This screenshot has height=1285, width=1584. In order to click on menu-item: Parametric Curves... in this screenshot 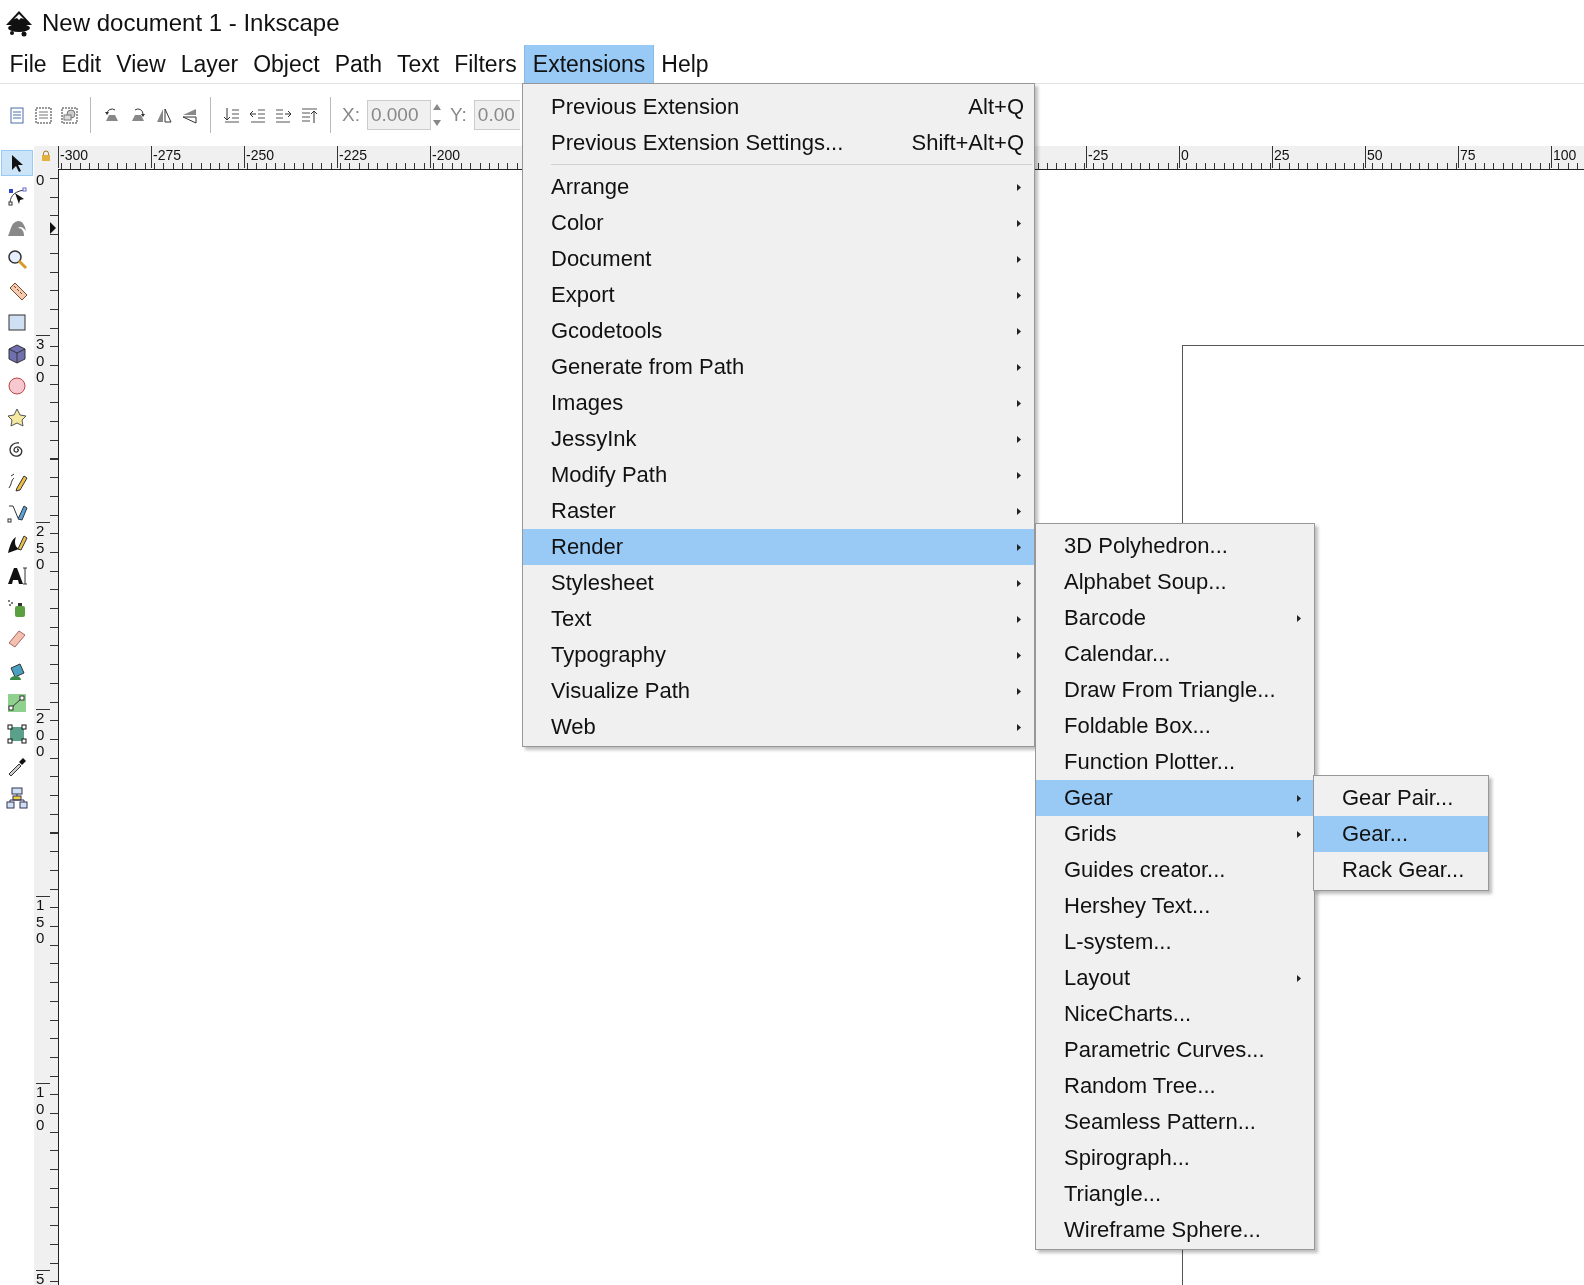, I will do `click(1175, 1050)`.